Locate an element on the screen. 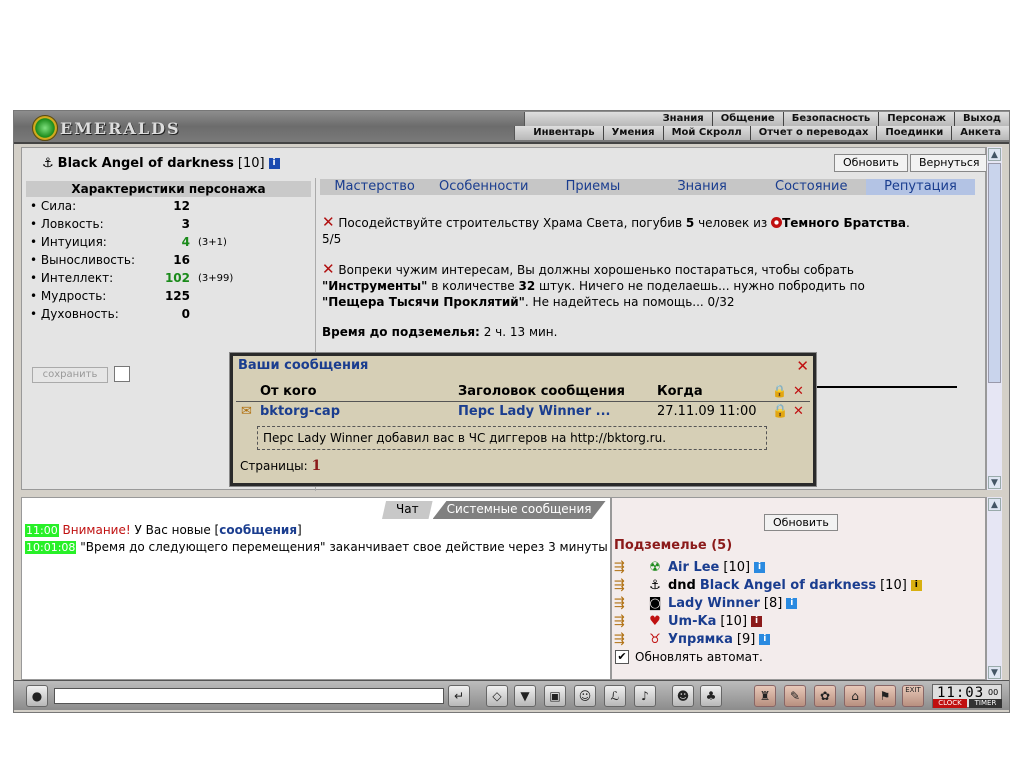  lock-all-icon: 🔒 is located at coordinates (779, 391).